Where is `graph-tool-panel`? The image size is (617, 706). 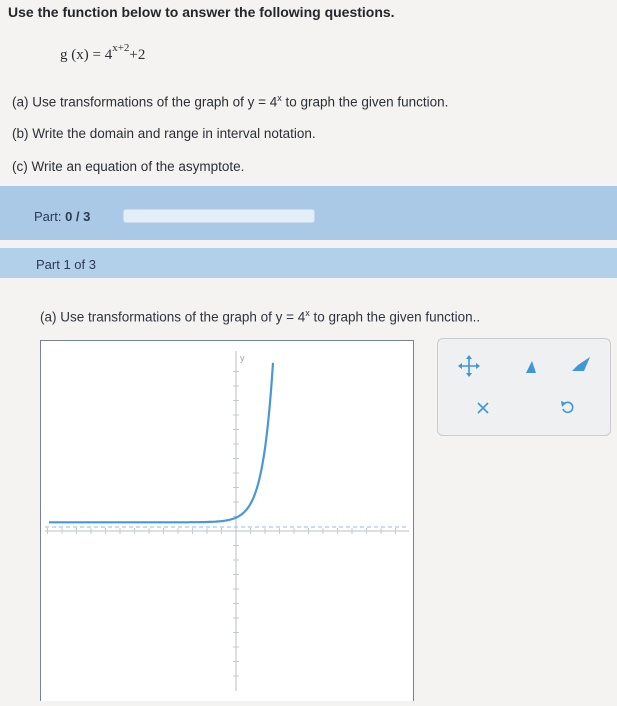 graph-tool-panel is located at coordinates (524, 387).